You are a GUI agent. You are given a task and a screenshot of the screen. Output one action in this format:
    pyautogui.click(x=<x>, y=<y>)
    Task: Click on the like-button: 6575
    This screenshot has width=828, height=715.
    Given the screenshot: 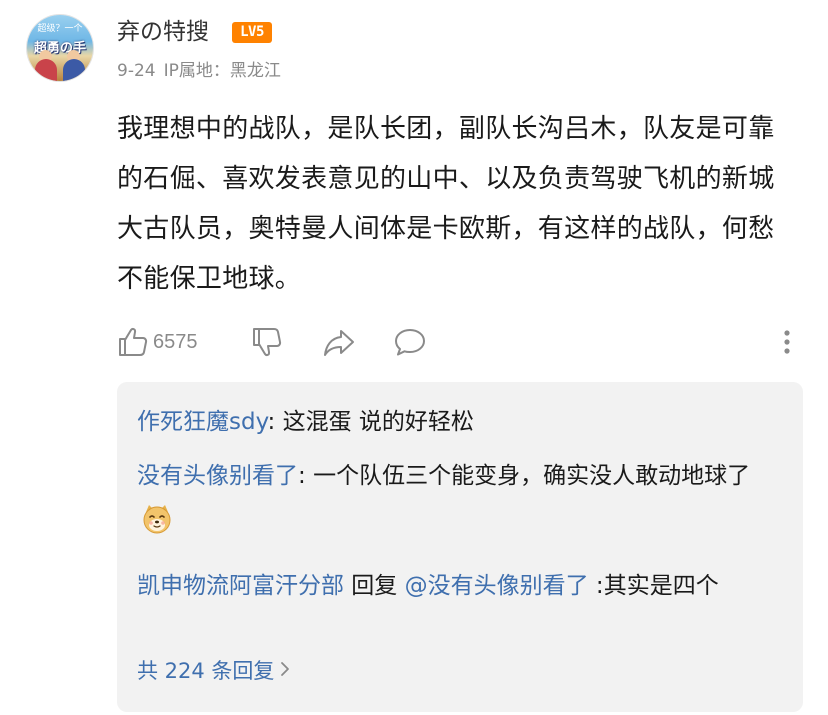 What is the action you would take?
    pyautogui.click(x=157, y=342)
    